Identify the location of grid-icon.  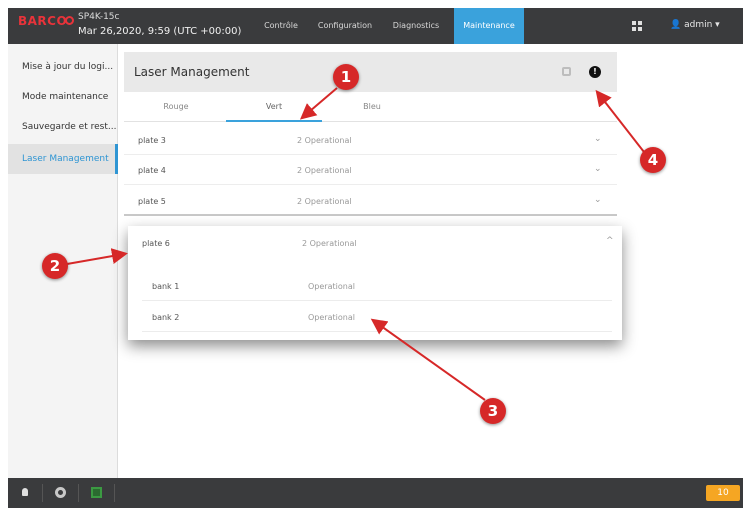
(637, 26).